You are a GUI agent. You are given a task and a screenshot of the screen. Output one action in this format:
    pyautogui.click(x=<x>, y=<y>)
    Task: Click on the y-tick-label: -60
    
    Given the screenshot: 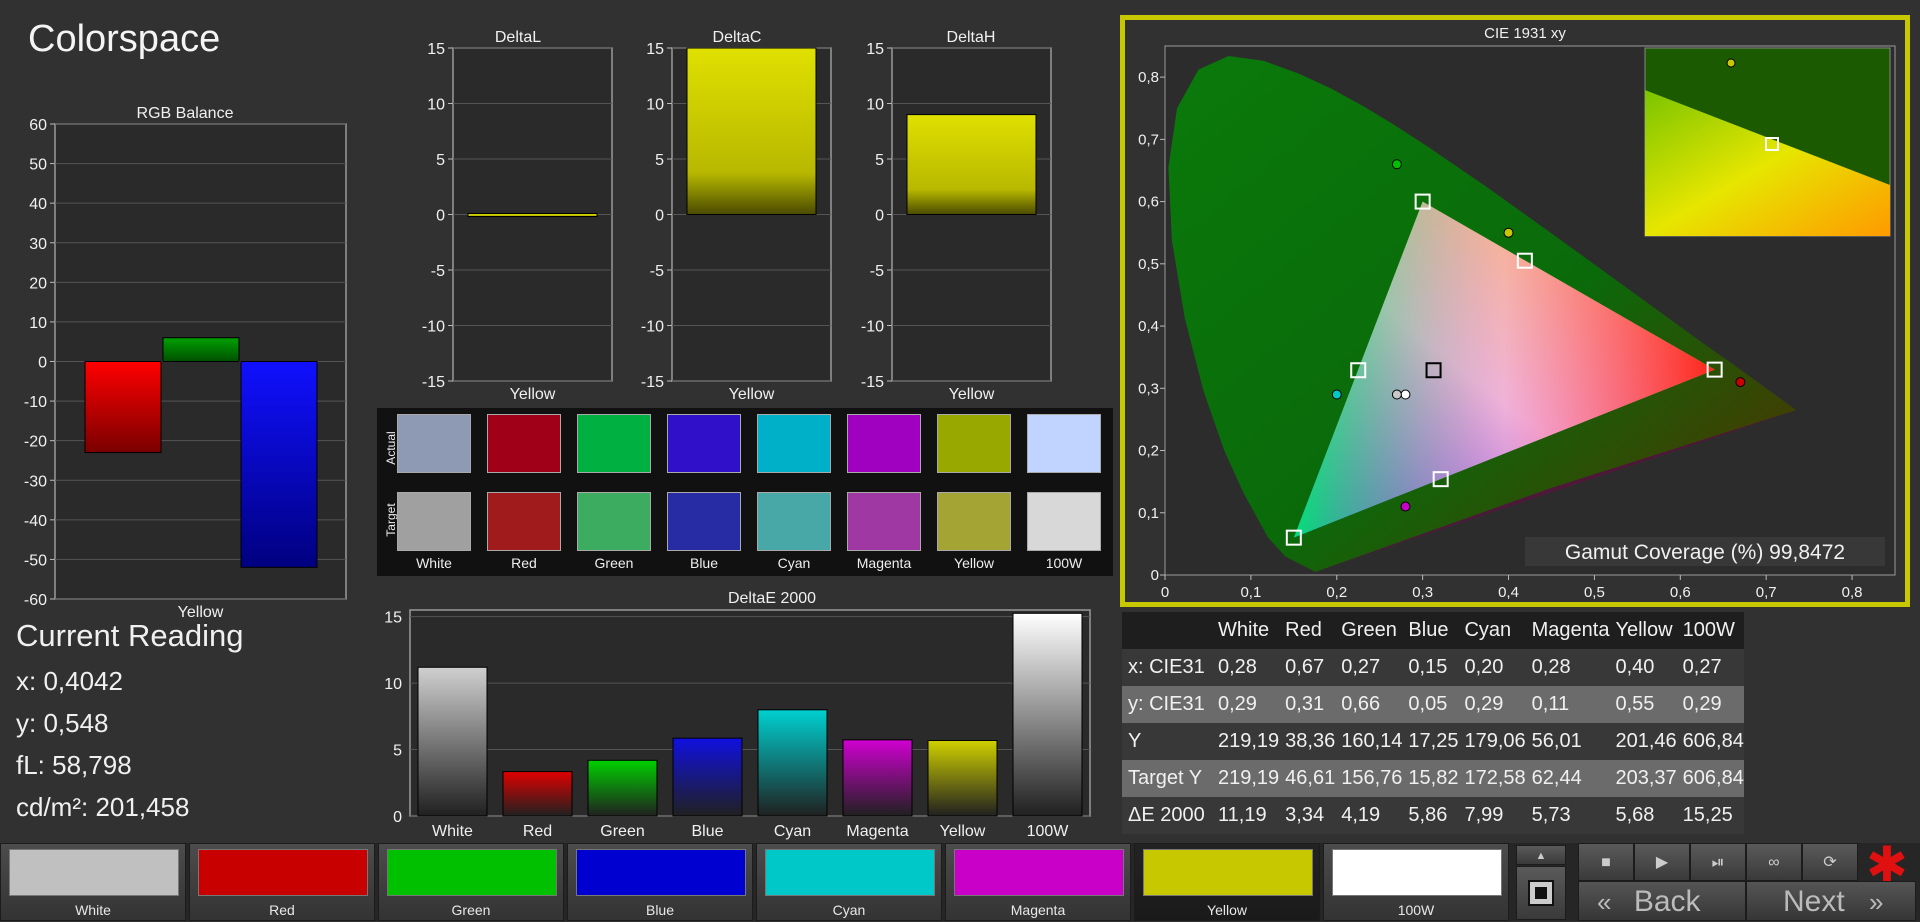 What is the action you would take?
    pyautogui.click(x=35, y=600)
    